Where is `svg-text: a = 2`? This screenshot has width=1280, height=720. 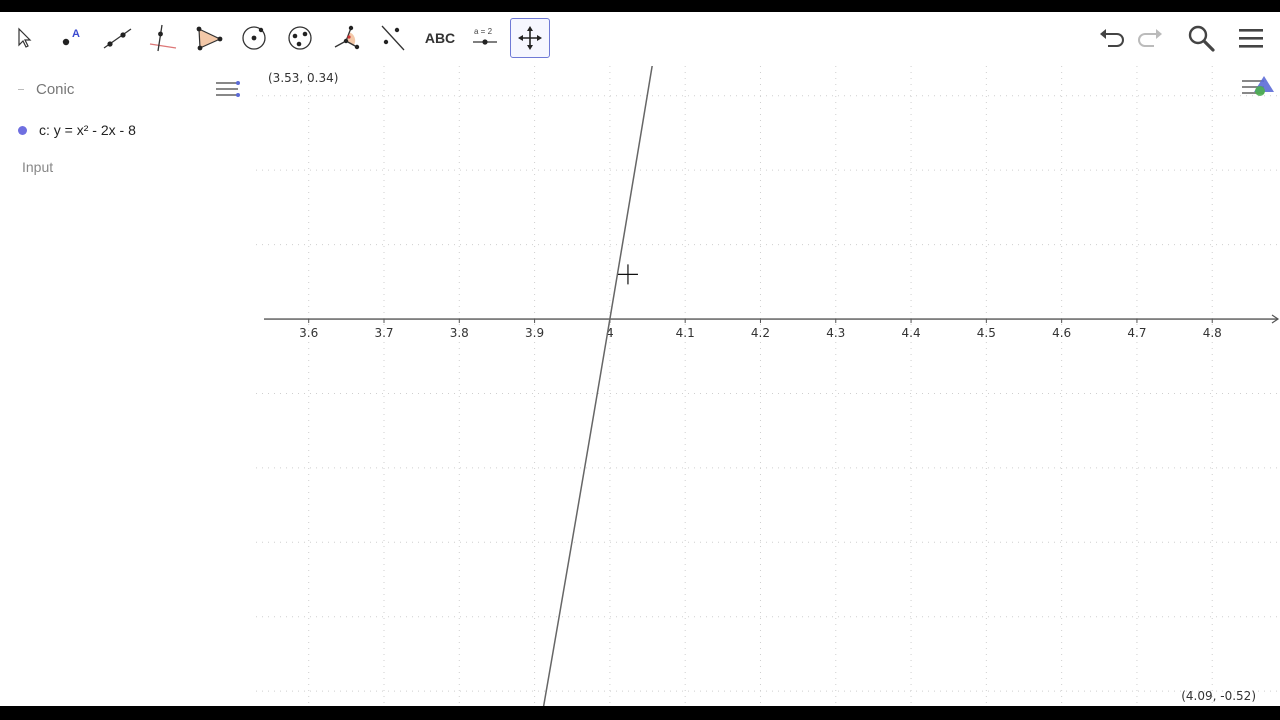
svg-text: a = 2 is located at coordinates (483, 31).